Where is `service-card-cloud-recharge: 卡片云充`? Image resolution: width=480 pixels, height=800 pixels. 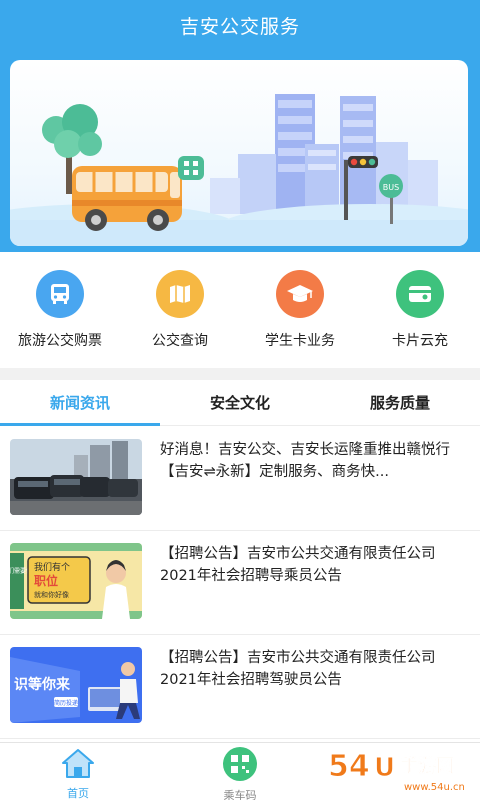
service-card-cloud-recharge: 卡片云充 is located at coordinates (420, 310).